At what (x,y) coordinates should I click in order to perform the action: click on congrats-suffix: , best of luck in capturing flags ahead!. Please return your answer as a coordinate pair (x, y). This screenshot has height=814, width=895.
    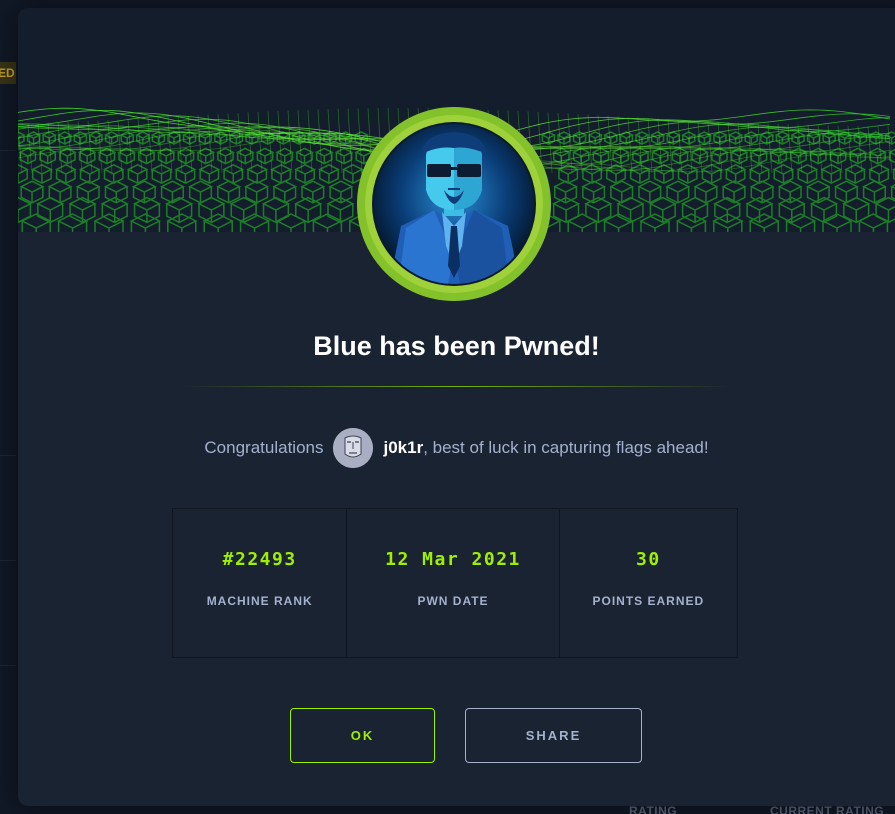
    Looking at the image, I should click on (566, 447).